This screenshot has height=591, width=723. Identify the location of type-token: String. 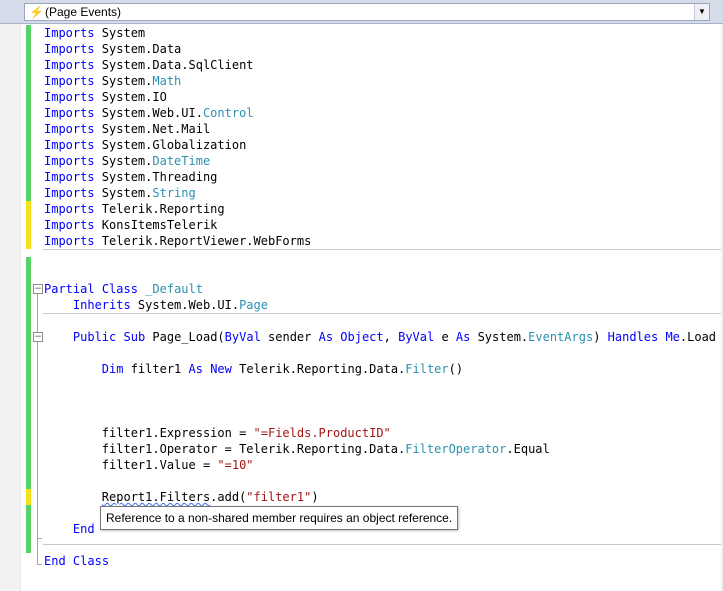
(174, 193).